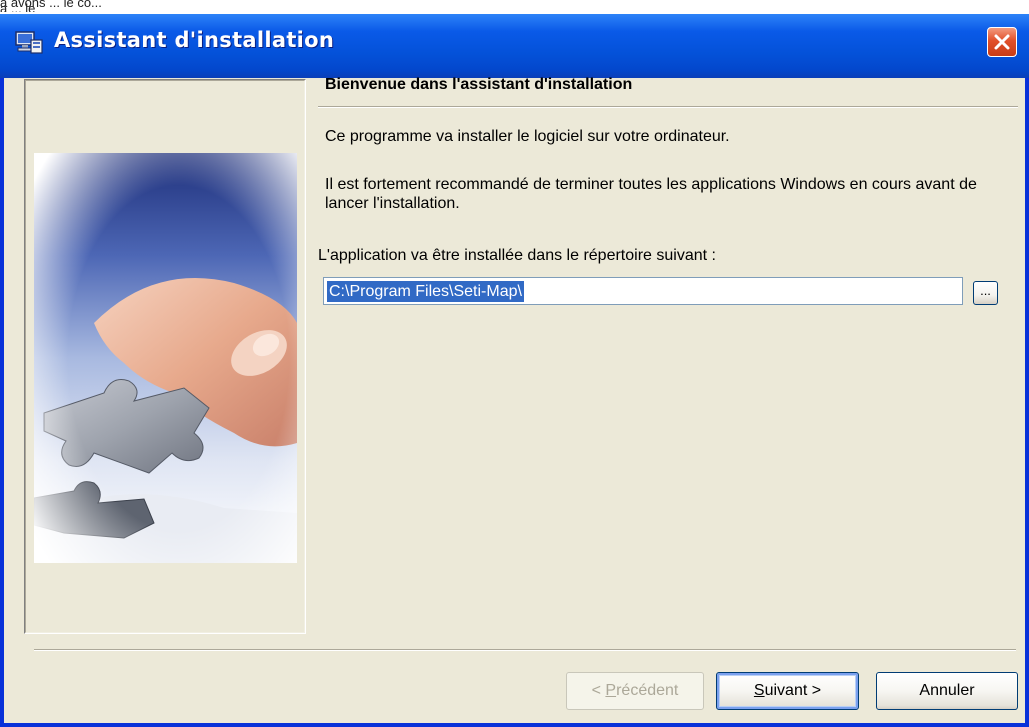 The width and height of the screenshot is (1029, 727). Describe the element at coordinates (947, 691) in the screenshot. I see `cancel-button: Annuler` at that location.